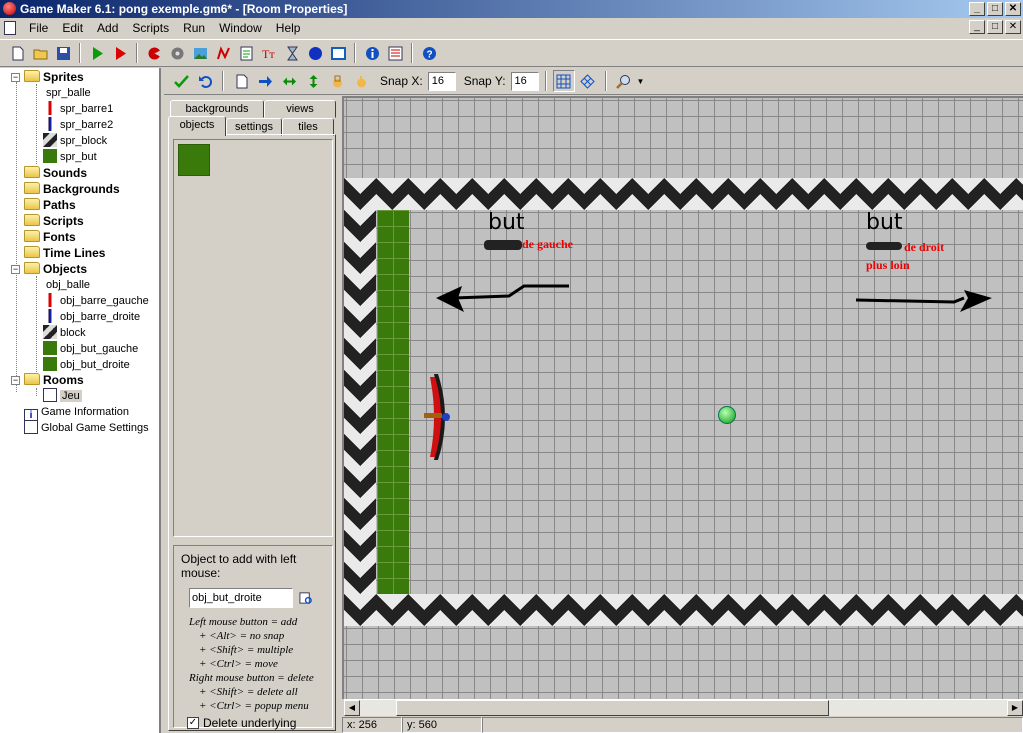 The width and height of the screenshot is (1023, 733). Describe the element at coordinates (78, 125) in the screenshot. I see `tree-item-spr-barre2: spr_barre2` at that location.